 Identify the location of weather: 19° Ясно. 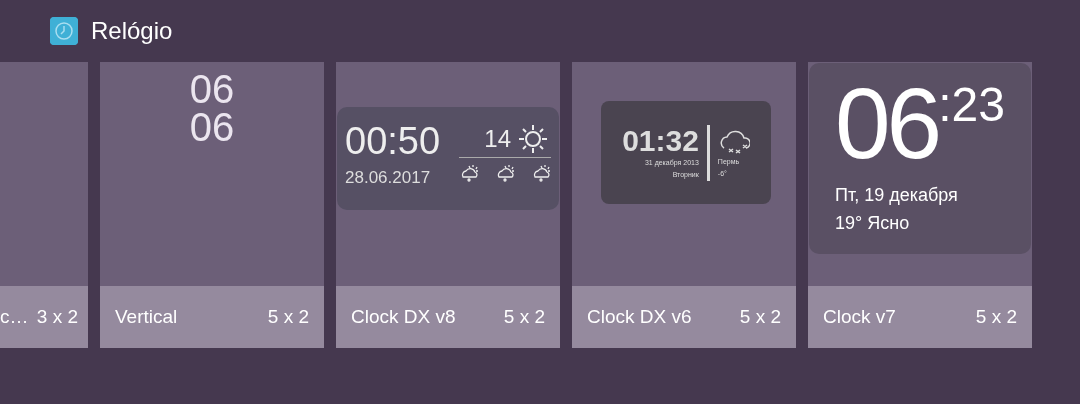
(873, 223).